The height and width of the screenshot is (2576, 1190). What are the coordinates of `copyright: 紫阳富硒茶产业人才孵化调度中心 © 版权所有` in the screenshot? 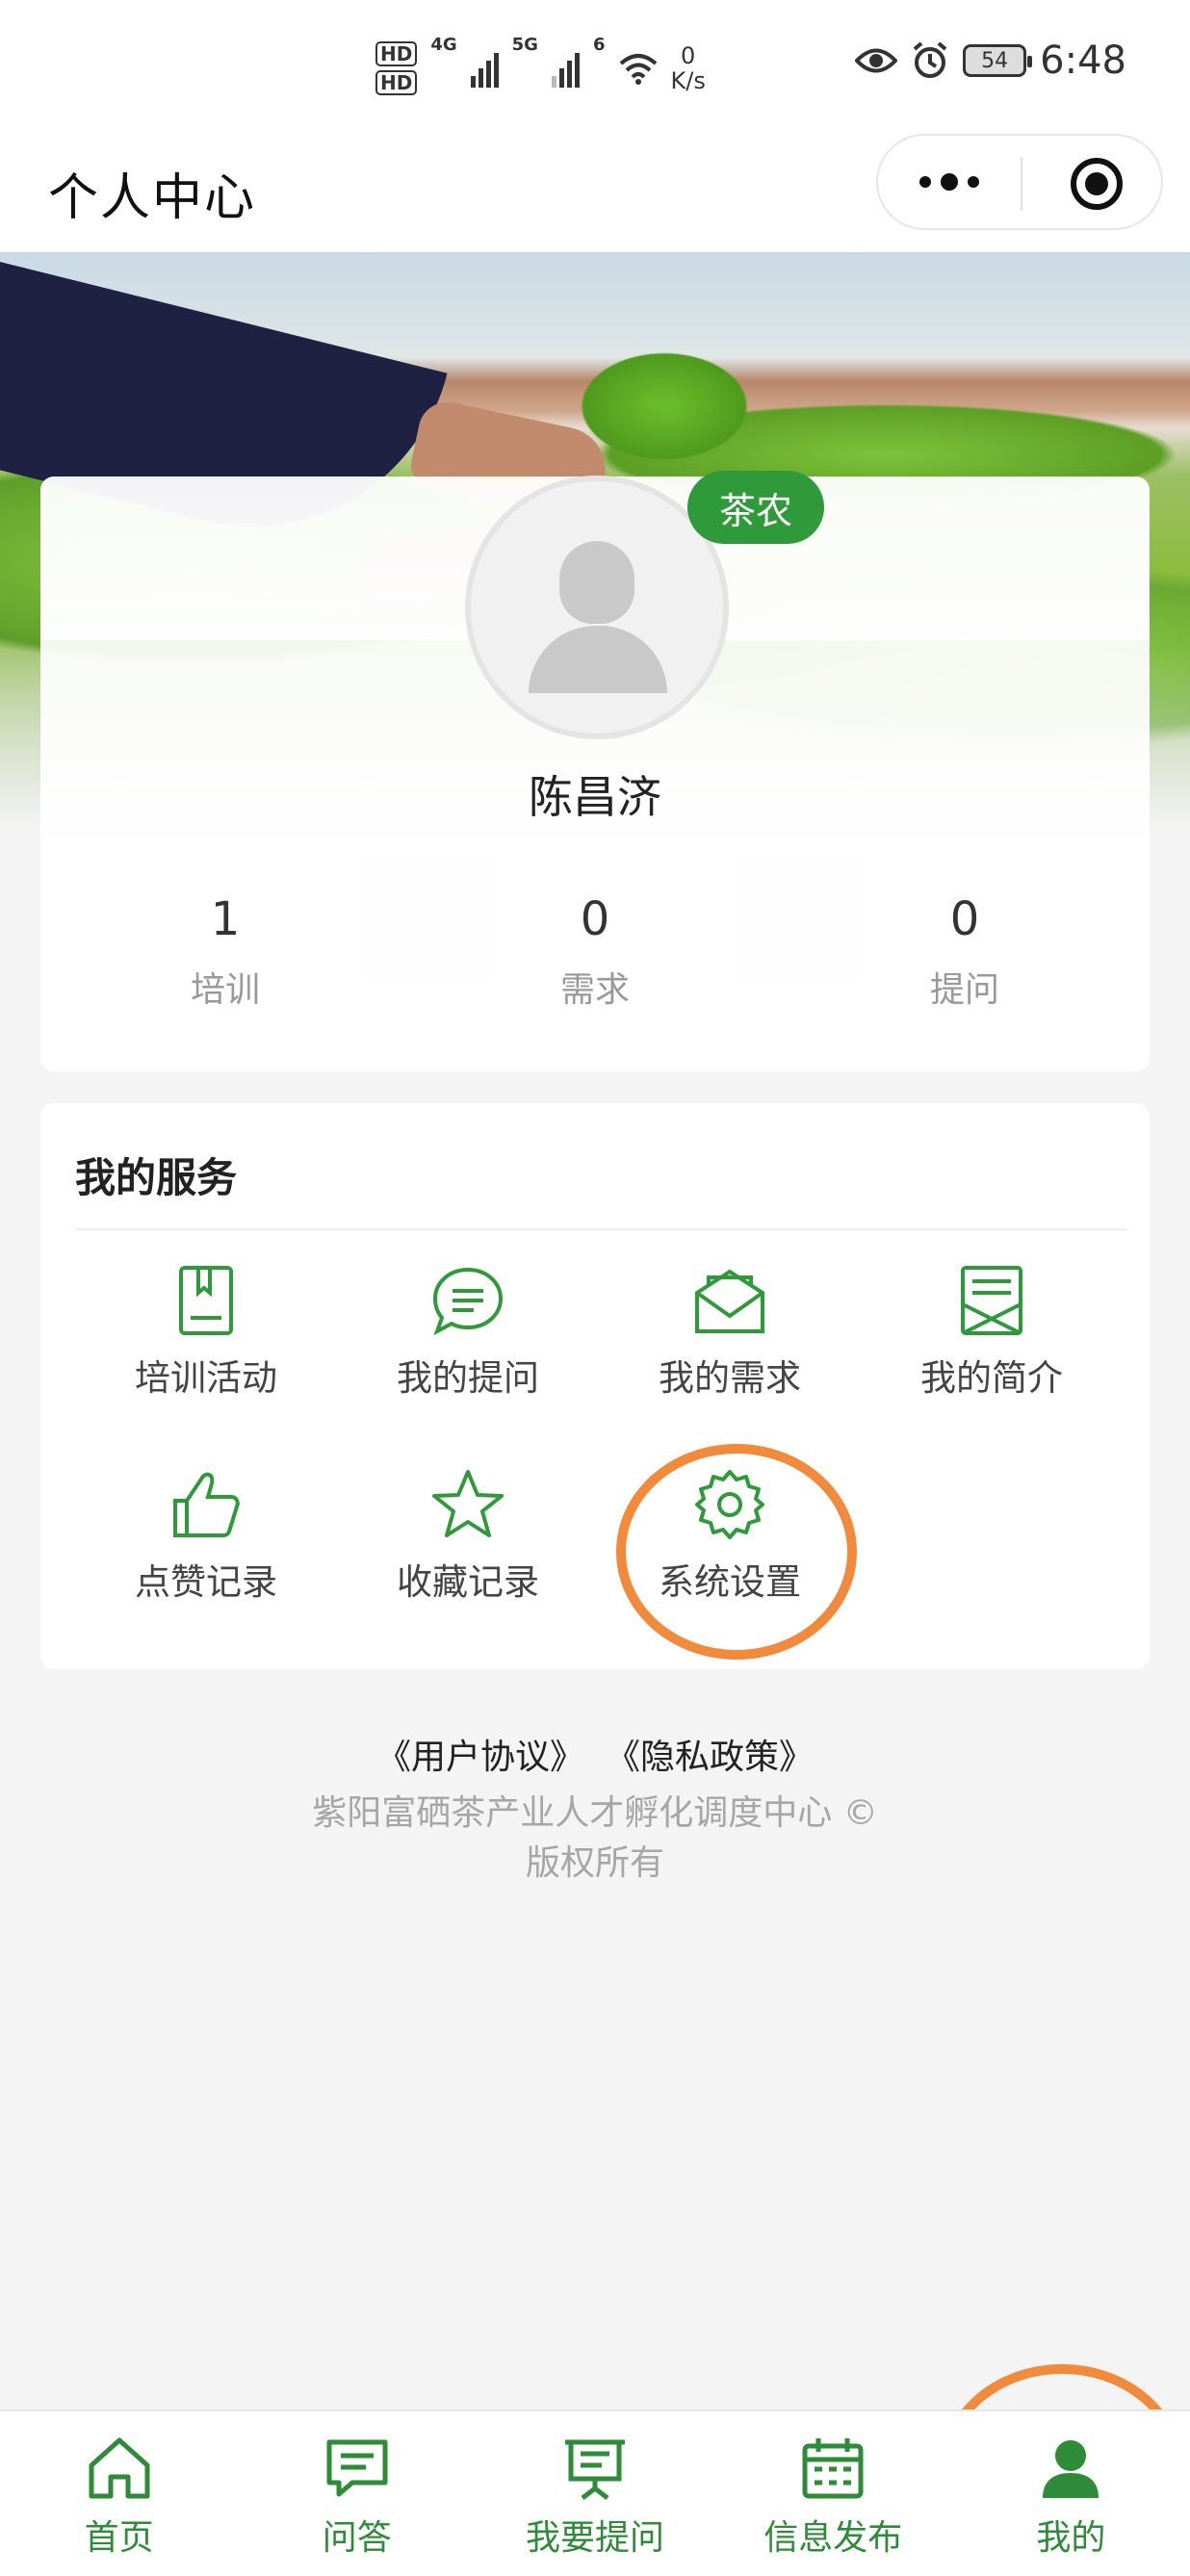 It's located at (595, 1839).